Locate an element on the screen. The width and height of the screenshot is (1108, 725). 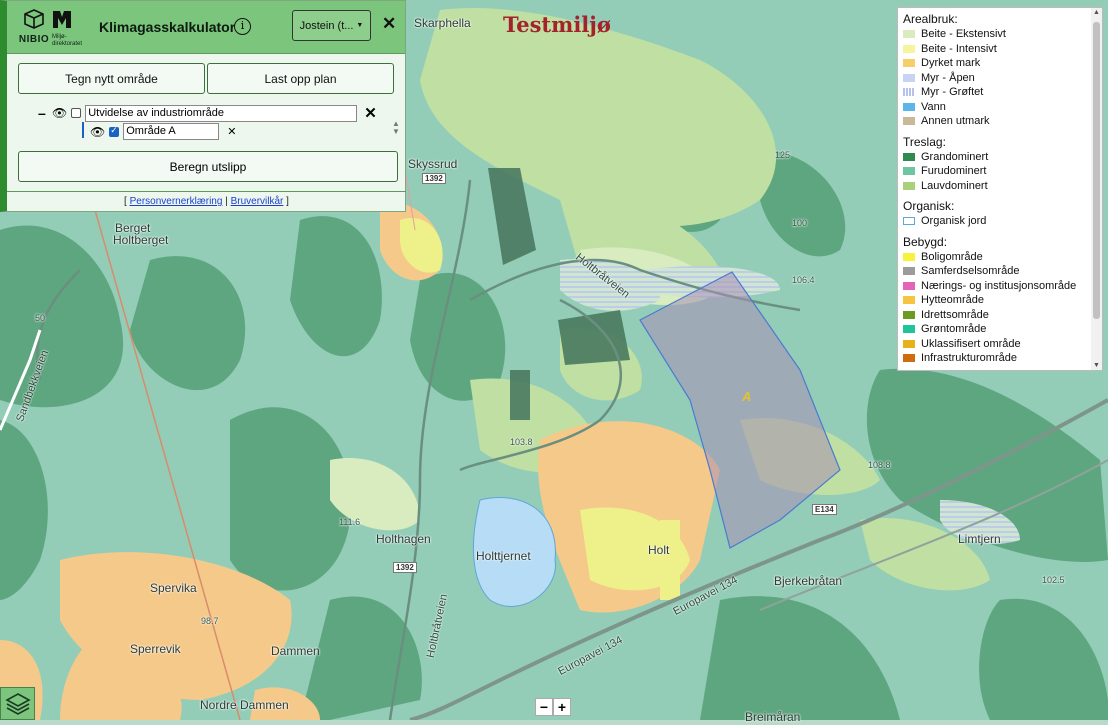
area-checkbox is located at coordinates (114, 131).